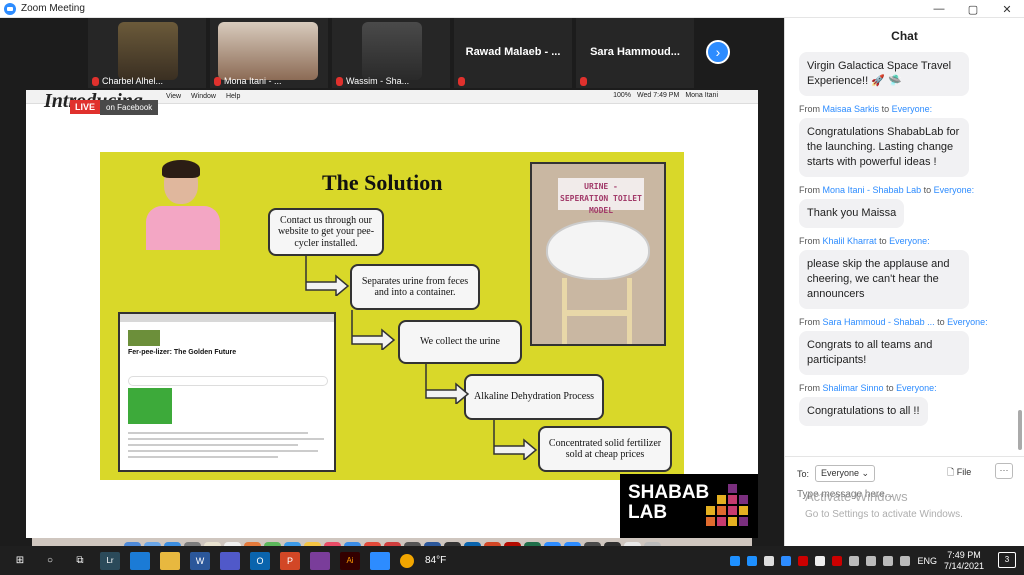 Image resolution: width=1024 pixels, height=575 pixels. What do you see at coordinates (80, 561) in the screenshot?
I see `task-view-icon: ⧉` at bounding box center [80, 561].